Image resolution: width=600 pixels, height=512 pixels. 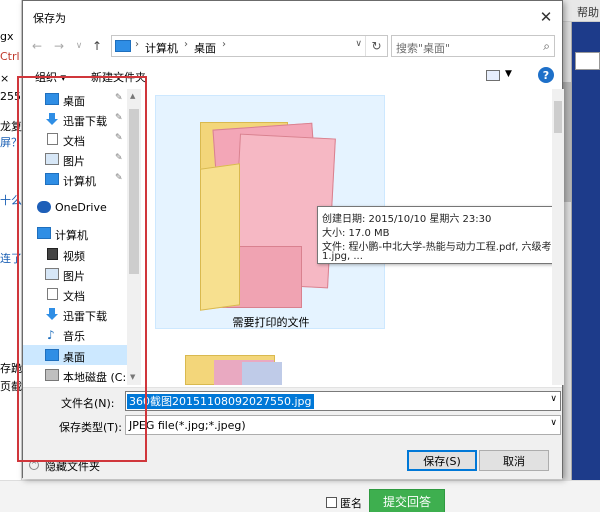 What do you see at coordinates (233, 370) in the screenshot?
I see `folder-item` at bounding box center [233, 370].